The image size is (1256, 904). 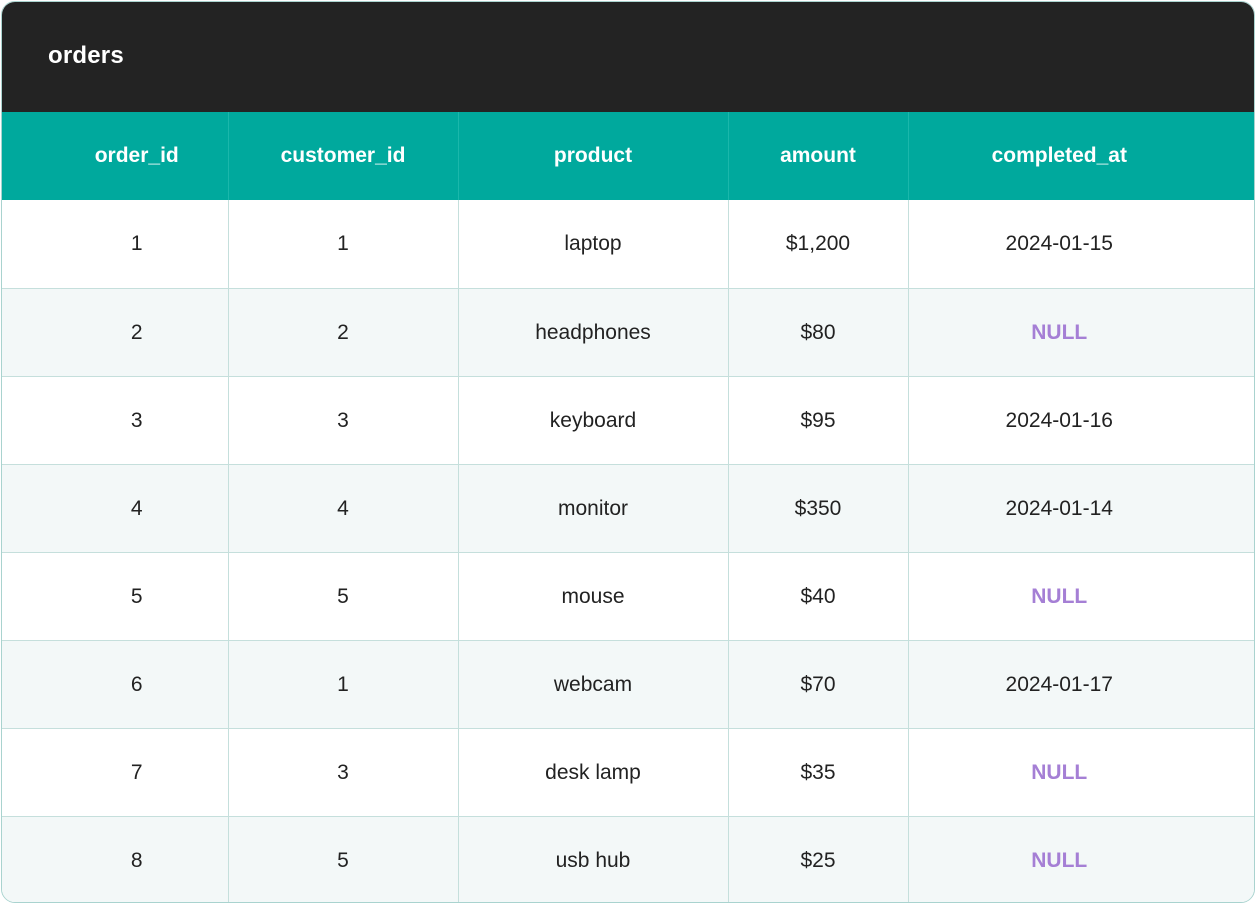 What do you see at coordinates (1080, 156) in the screenshot?
I see `column-header-completed-at: completed_at` at bounding box center [1080, 156].